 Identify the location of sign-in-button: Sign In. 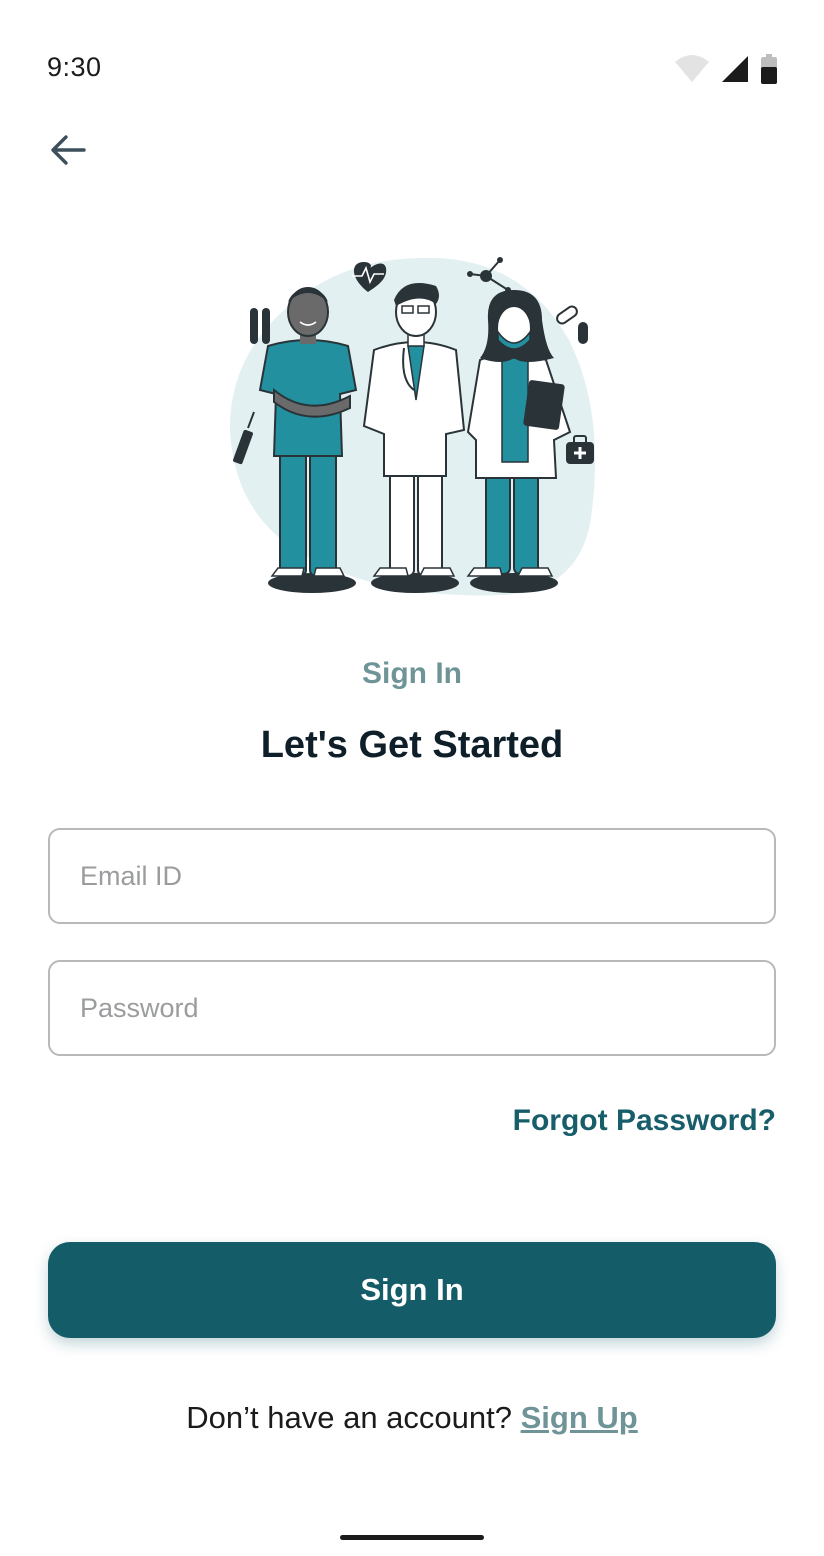
(412, 1290).